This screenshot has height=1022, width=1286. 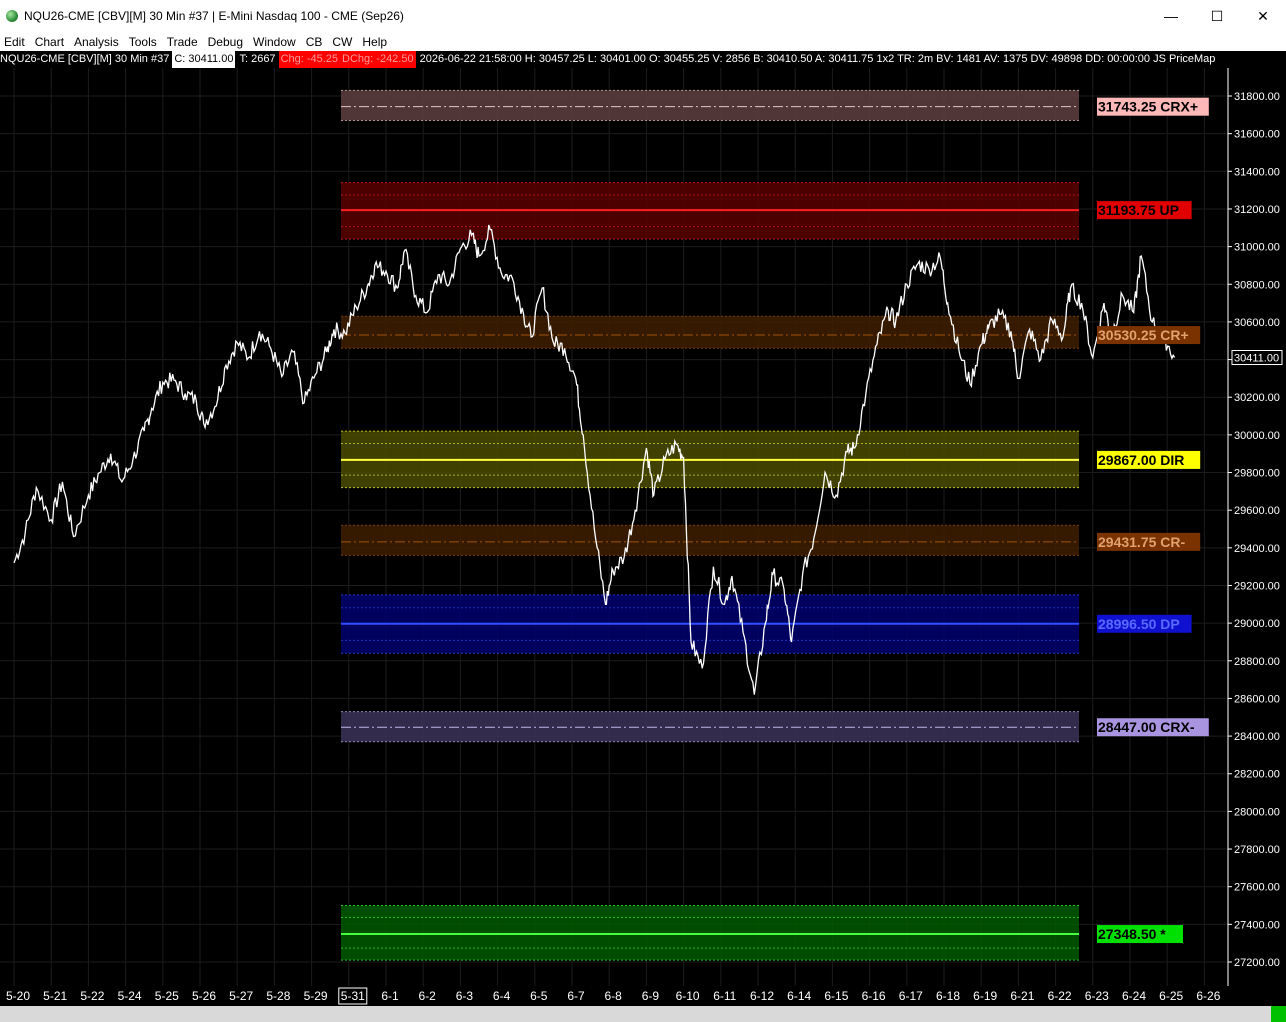 I want to click on info-change: Chg: -45.25, so click(x=309, y=59).